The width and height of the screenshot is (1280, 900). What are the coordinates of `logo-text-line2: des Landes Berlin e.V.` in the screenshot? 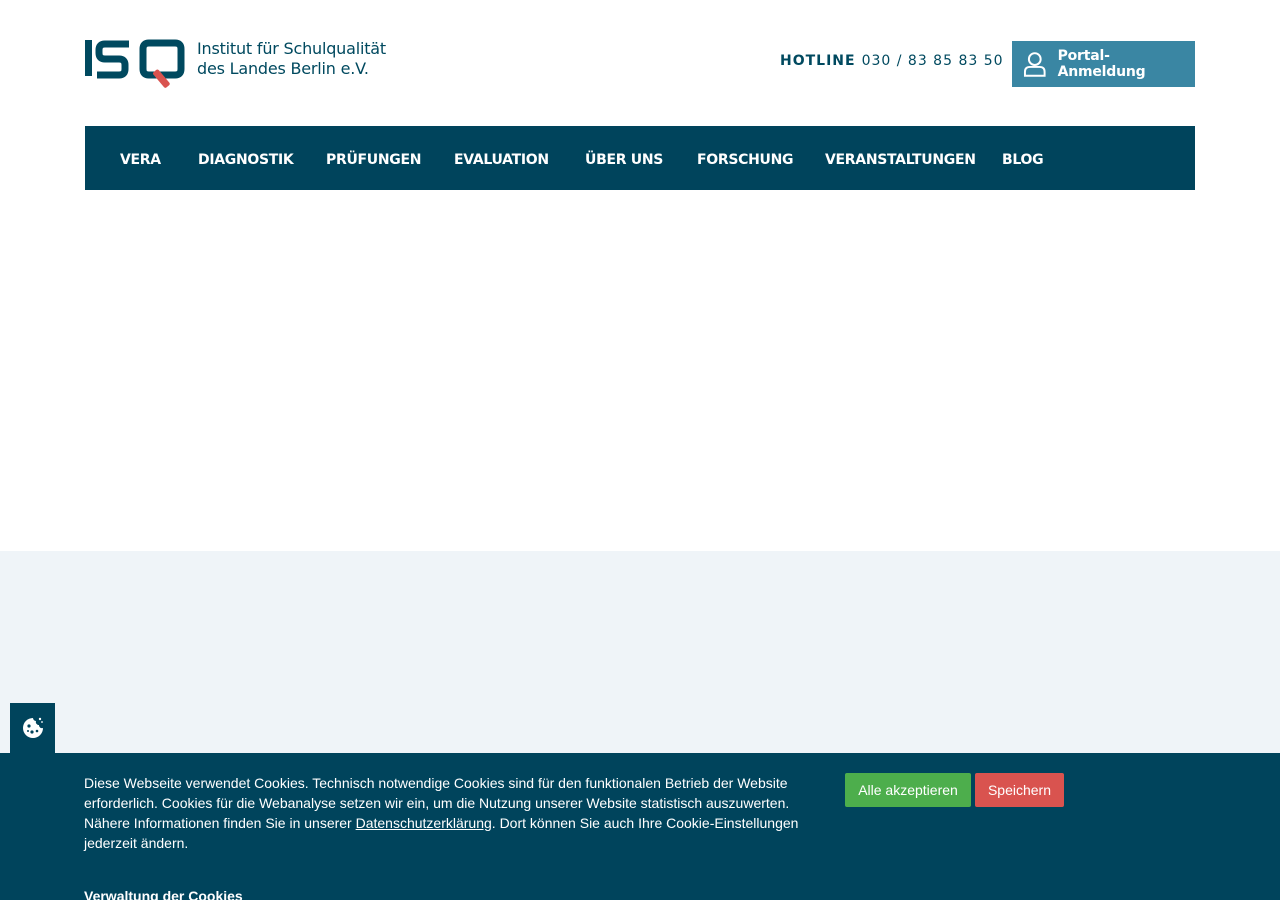 It's located at (283, 68).